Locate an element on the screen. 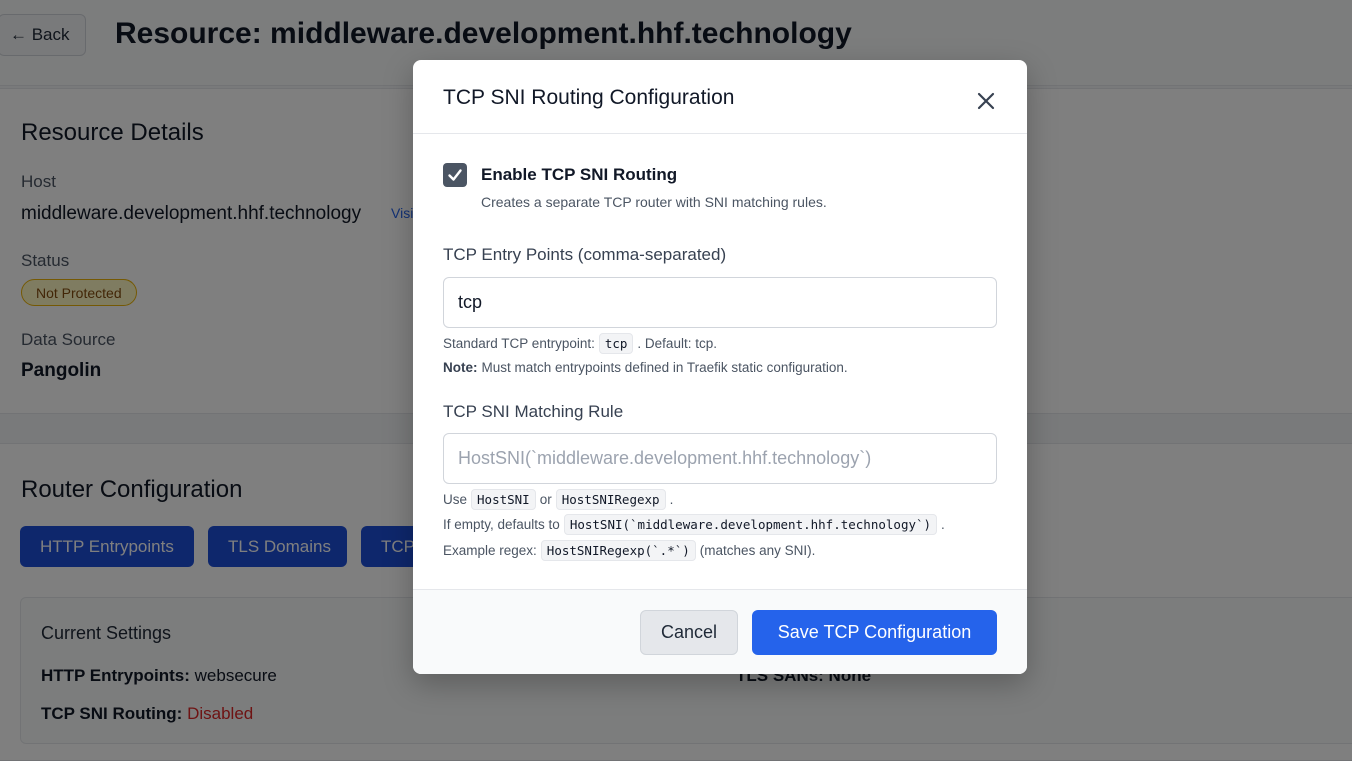  enable-tcp-sni-label: Enable TCP SNI Routing is located at coordinates (579, 175).